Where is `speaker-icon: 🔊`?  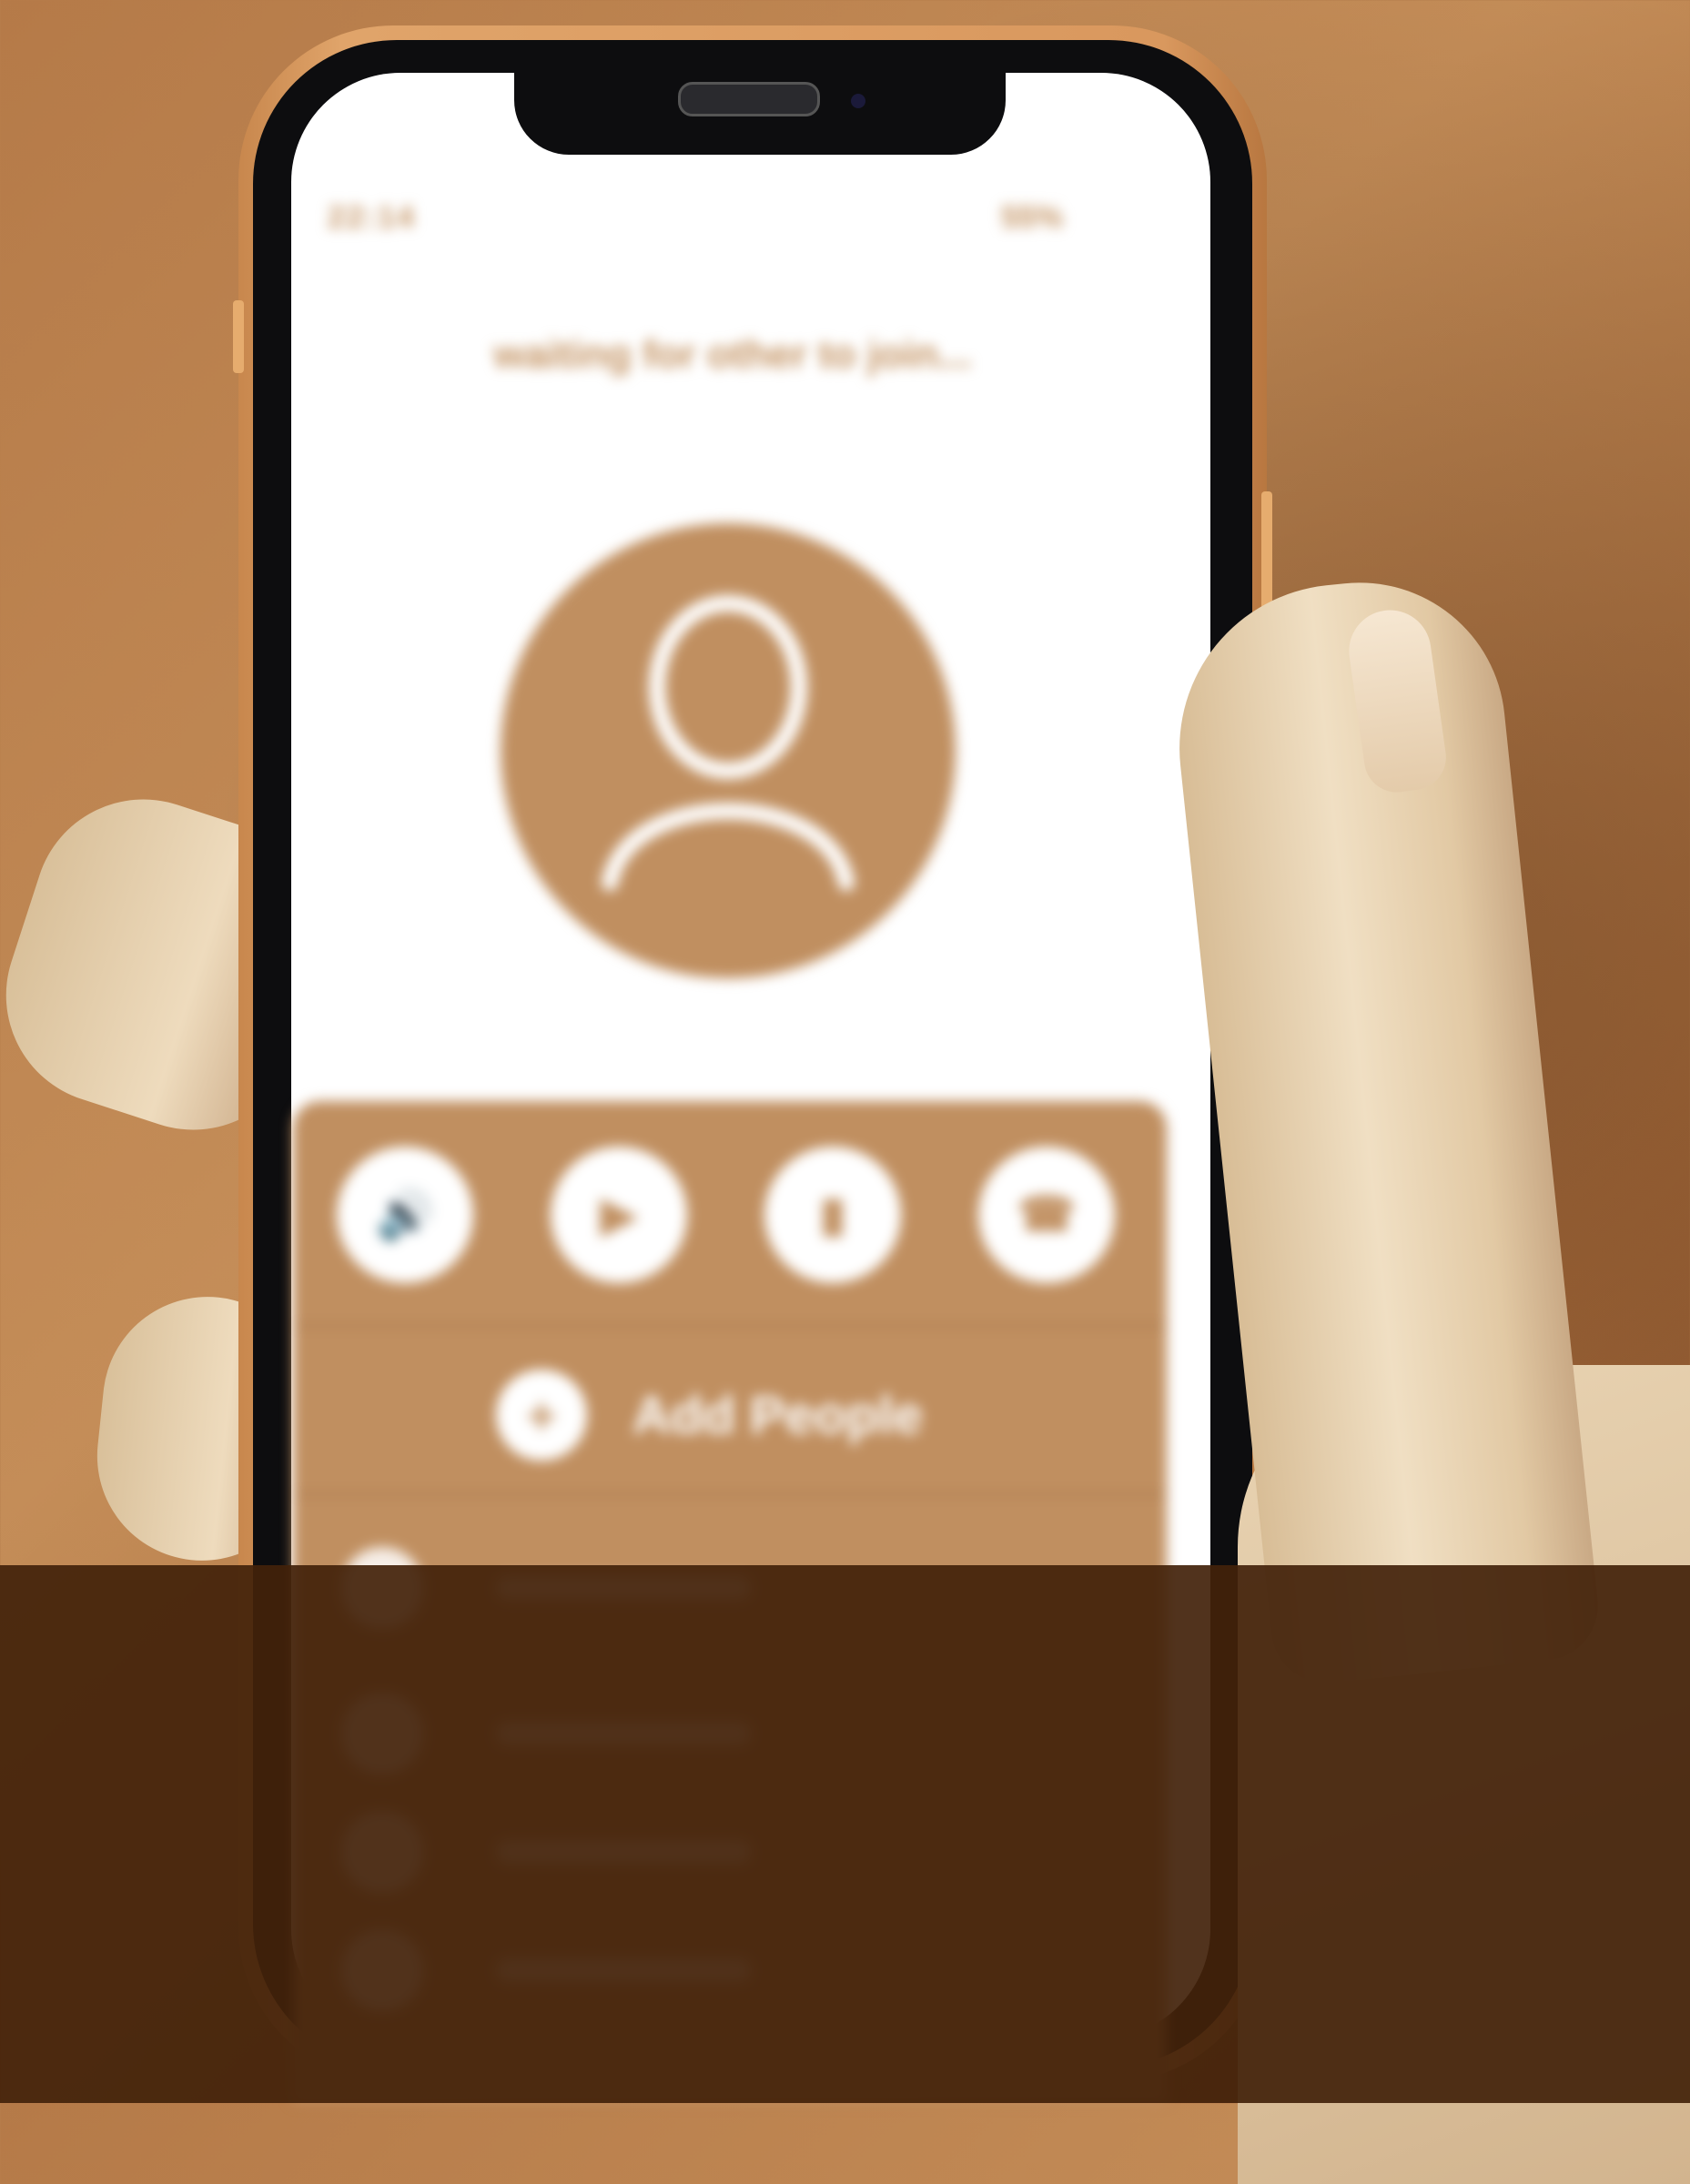 speaker-icon: 🔊 is located at coordinates (405, 1215).